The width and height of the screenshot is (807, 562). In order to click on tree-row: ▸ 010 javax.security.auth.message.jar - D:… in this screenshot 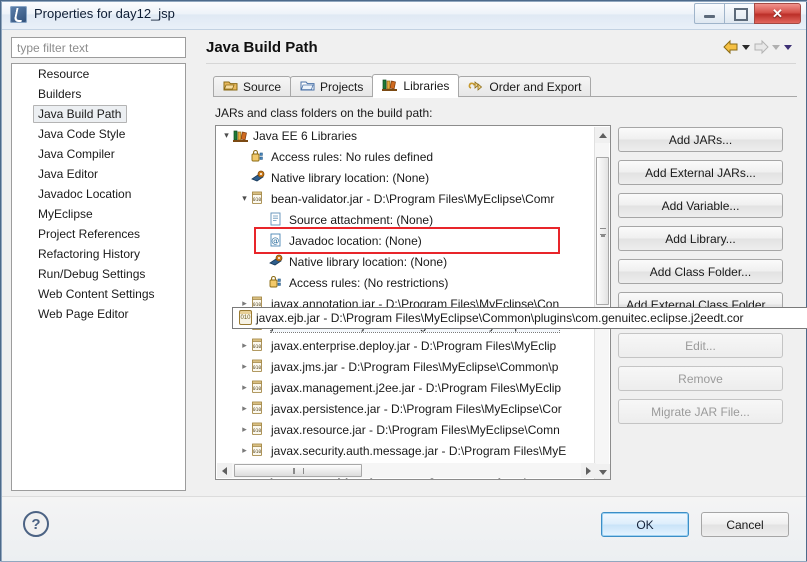, I will do `click(406, 451)`.